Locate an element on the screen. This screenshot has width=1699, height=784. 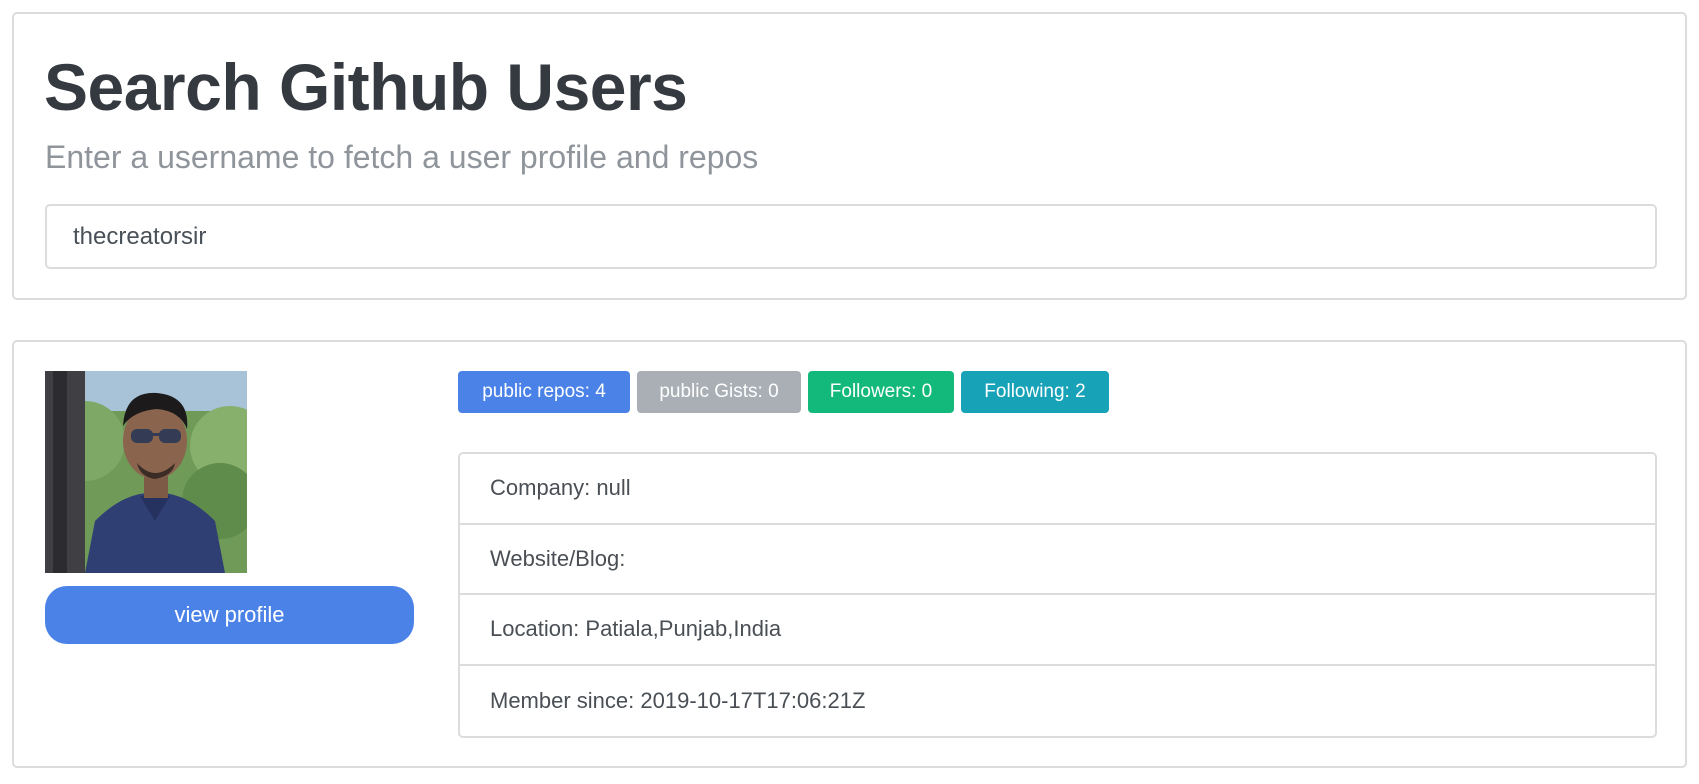
following-badge: Following: 2 is located at coordinates (1035, 392).